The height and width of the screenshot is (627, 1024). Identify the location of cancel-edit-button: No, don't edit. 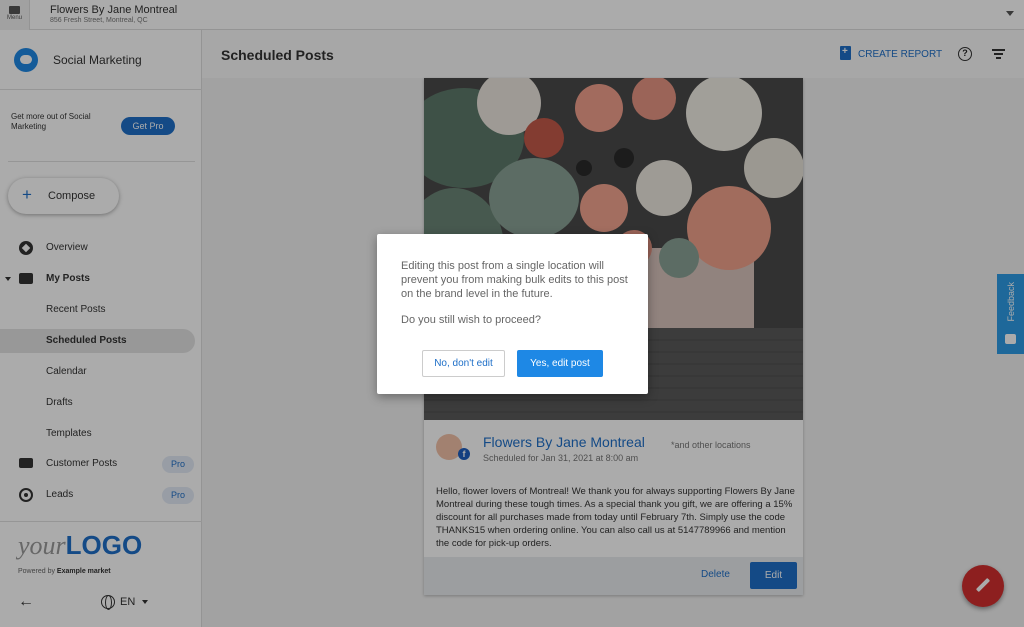
(463, 363).